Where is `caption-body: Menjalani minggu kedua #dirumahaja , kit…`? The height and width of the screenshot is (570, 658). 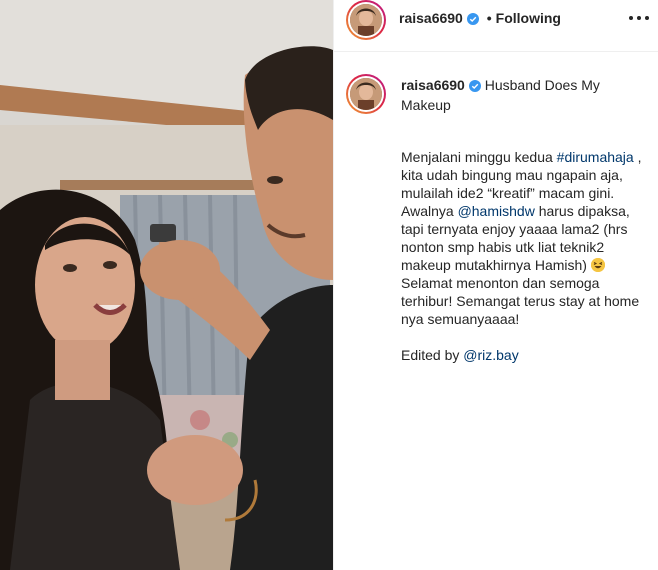
caption-body: Menjalani minggu kedua #dirumahaja , kit… is located at coordinates (526, 238).